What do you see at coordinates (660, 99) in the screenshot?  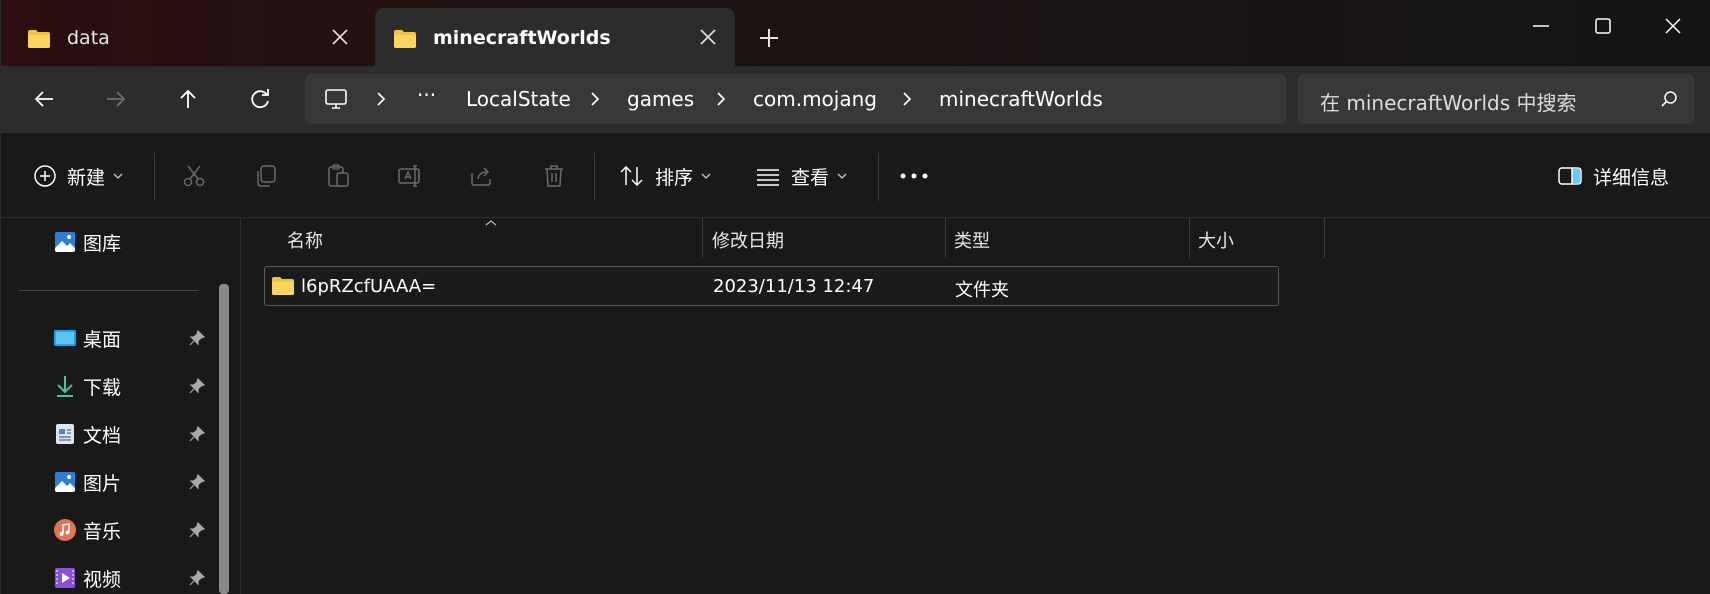 I see `breadcrumb-item-games: games` at bounding box center [660, 99].